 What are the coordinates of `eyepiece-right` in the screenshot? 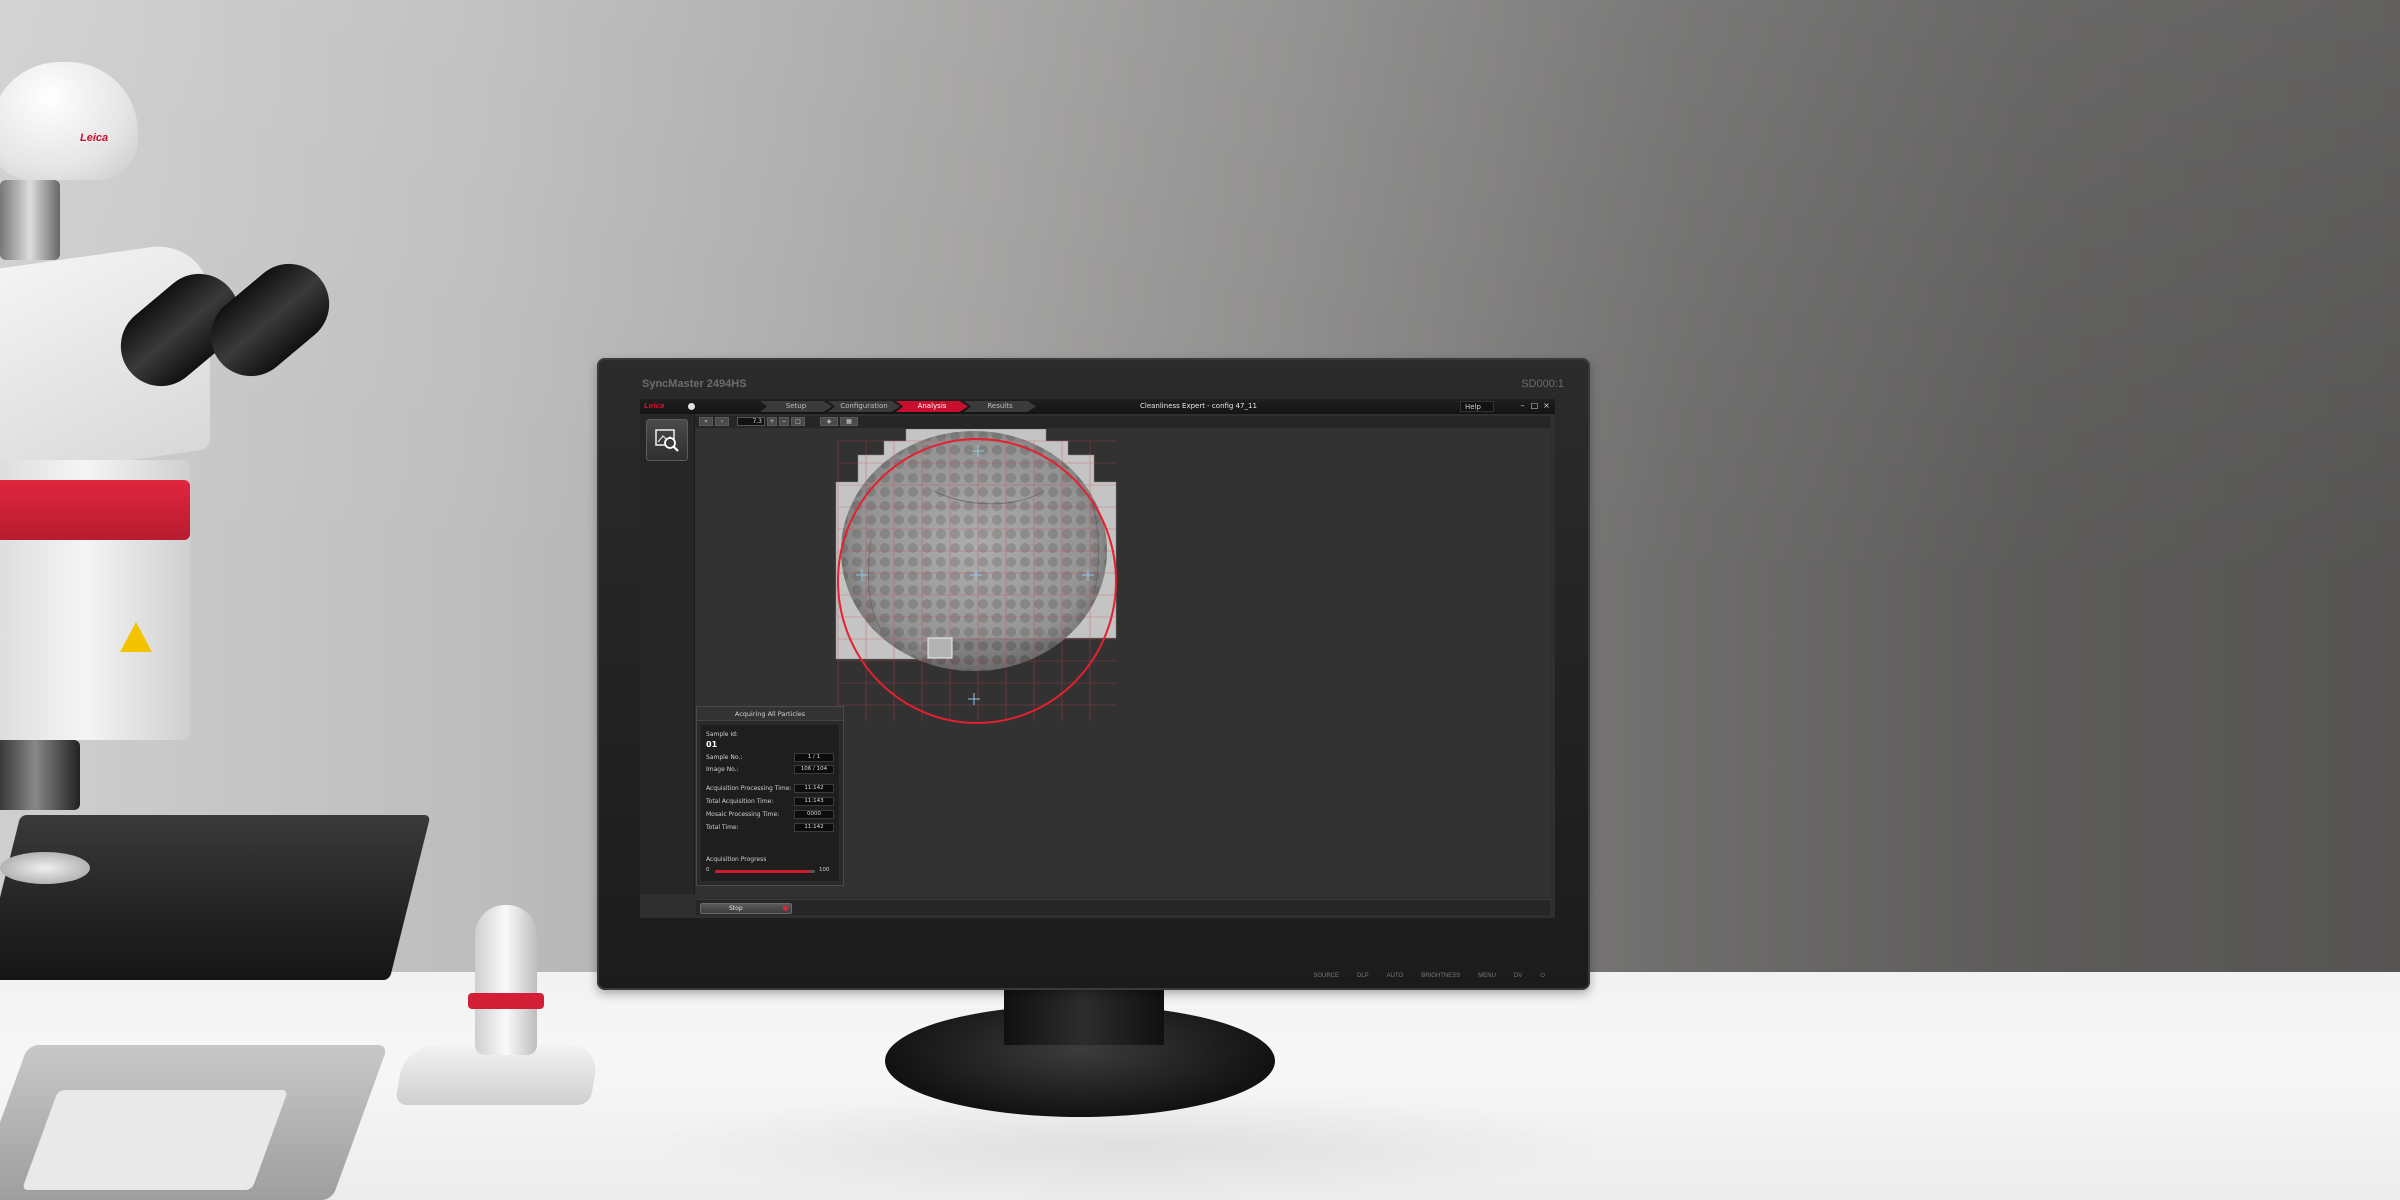 It's located at (270, 320).